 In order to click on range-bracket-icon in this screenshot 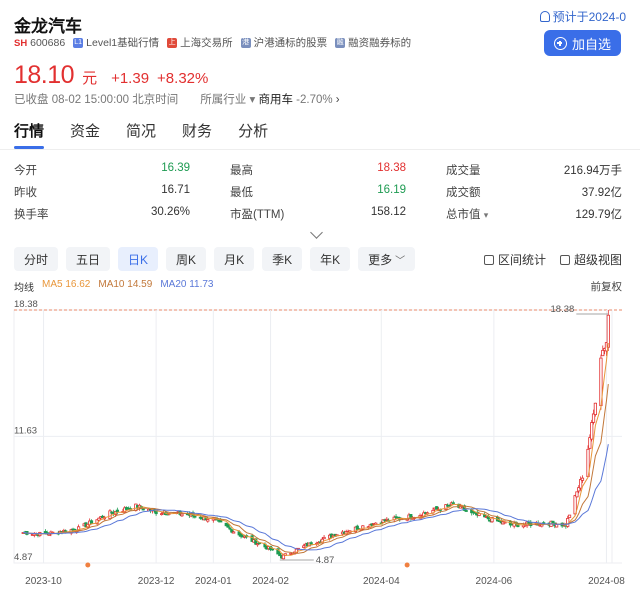, I will do `click(488, 260)`.